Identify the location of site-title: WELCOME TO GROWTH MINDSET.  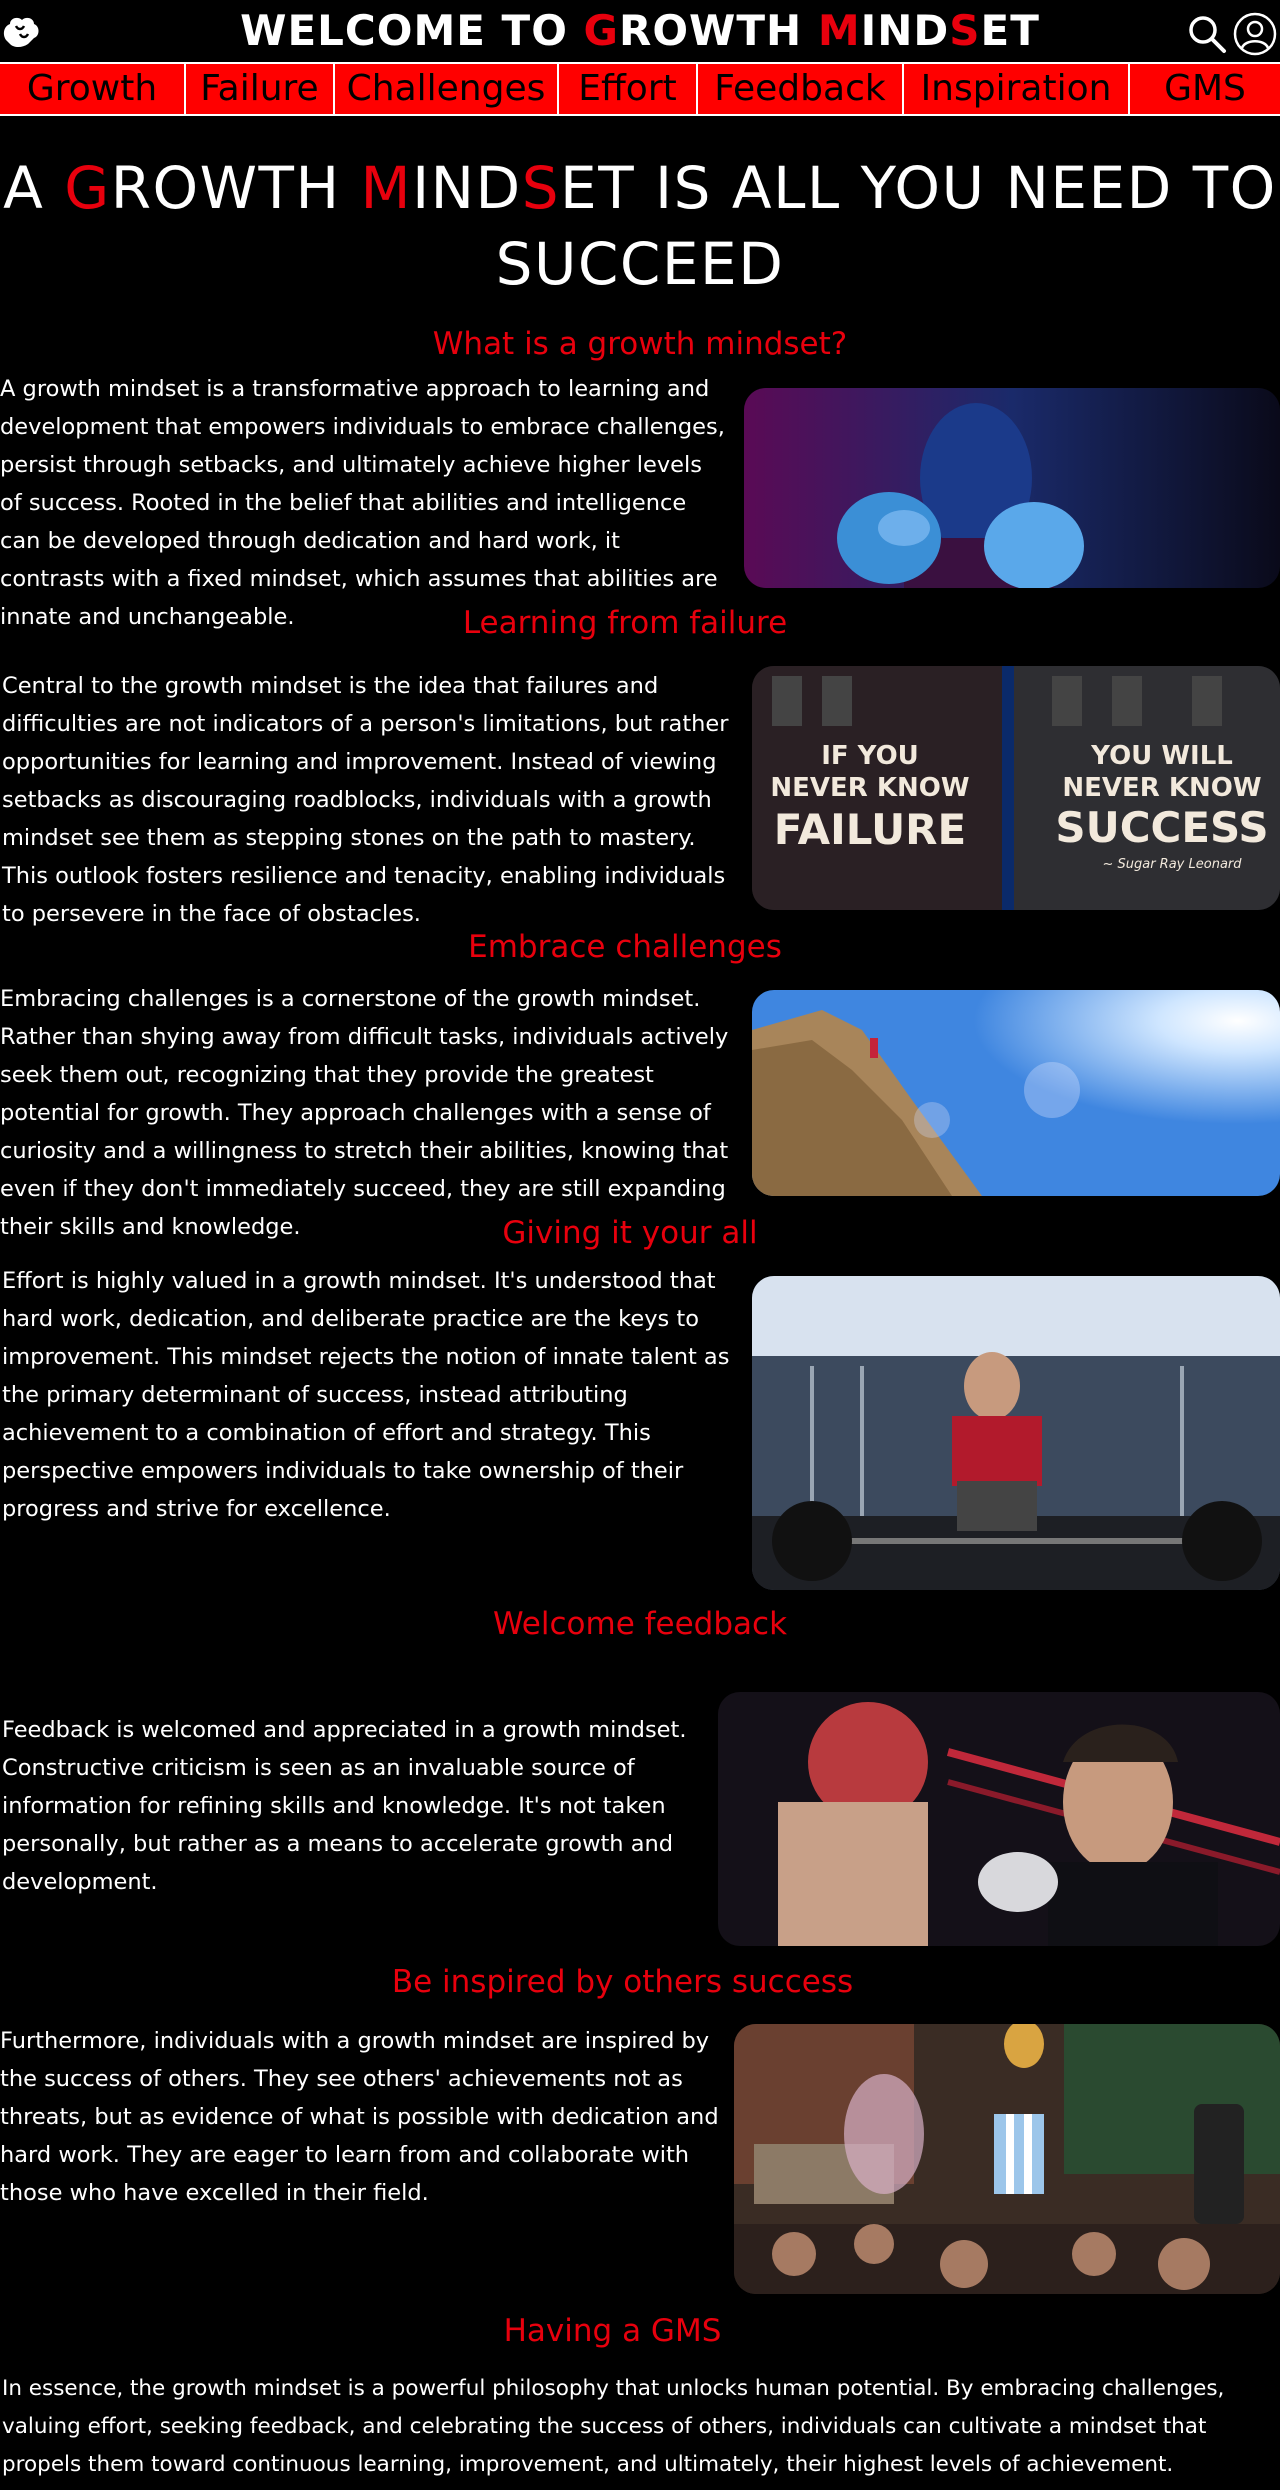
(640, 31).